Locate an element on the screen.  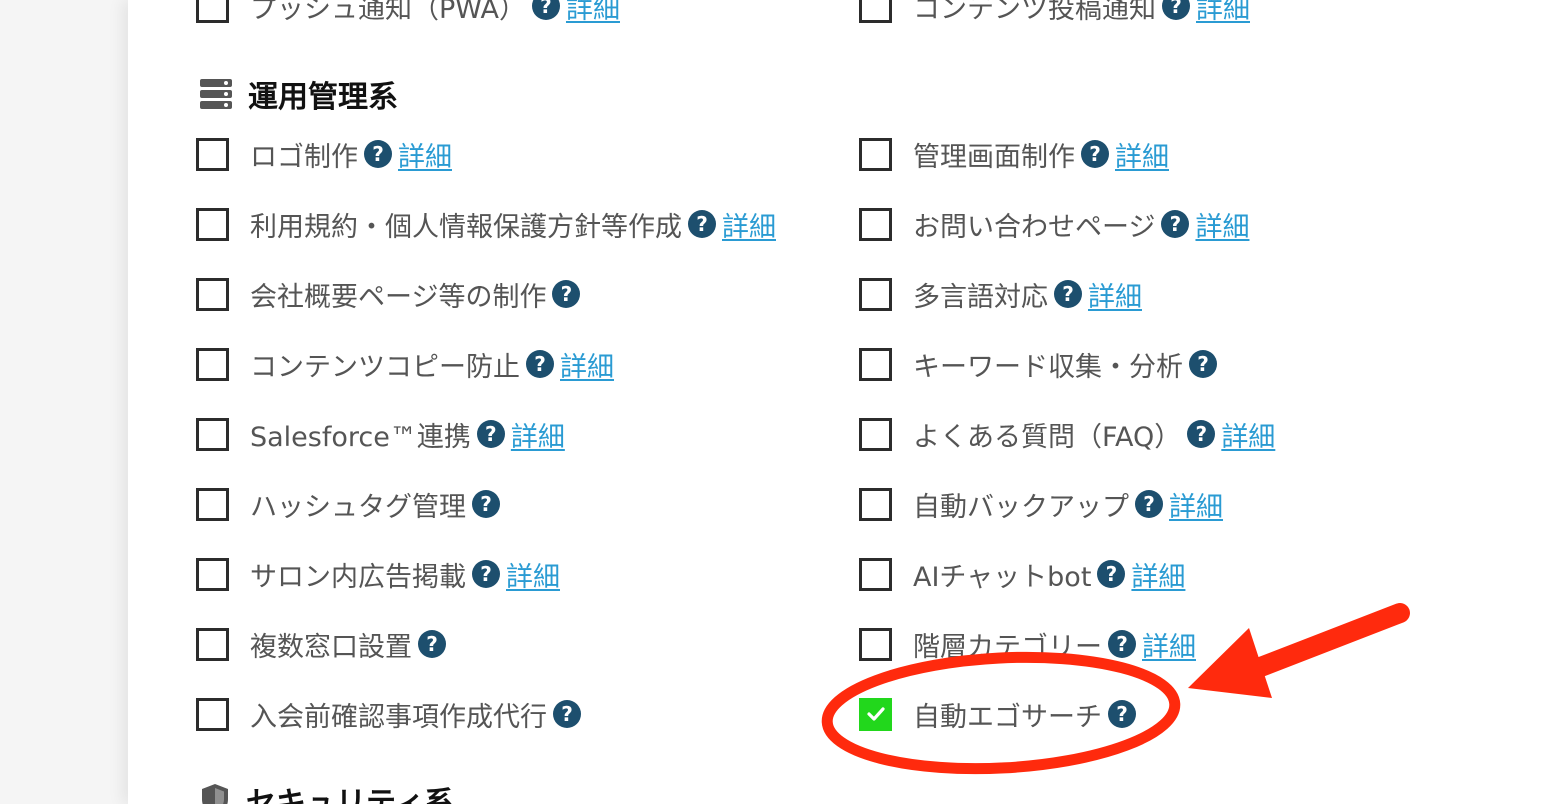
right-option-row-5: よくある質問（FAQ）? 詳細 is located at coordinates (1067, 434).